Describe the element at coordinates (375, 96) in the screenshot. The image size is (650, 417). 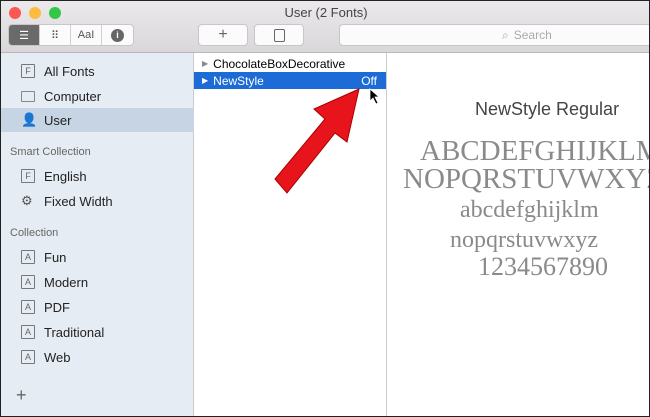
I see `mouse-cursor-icon` at that location.